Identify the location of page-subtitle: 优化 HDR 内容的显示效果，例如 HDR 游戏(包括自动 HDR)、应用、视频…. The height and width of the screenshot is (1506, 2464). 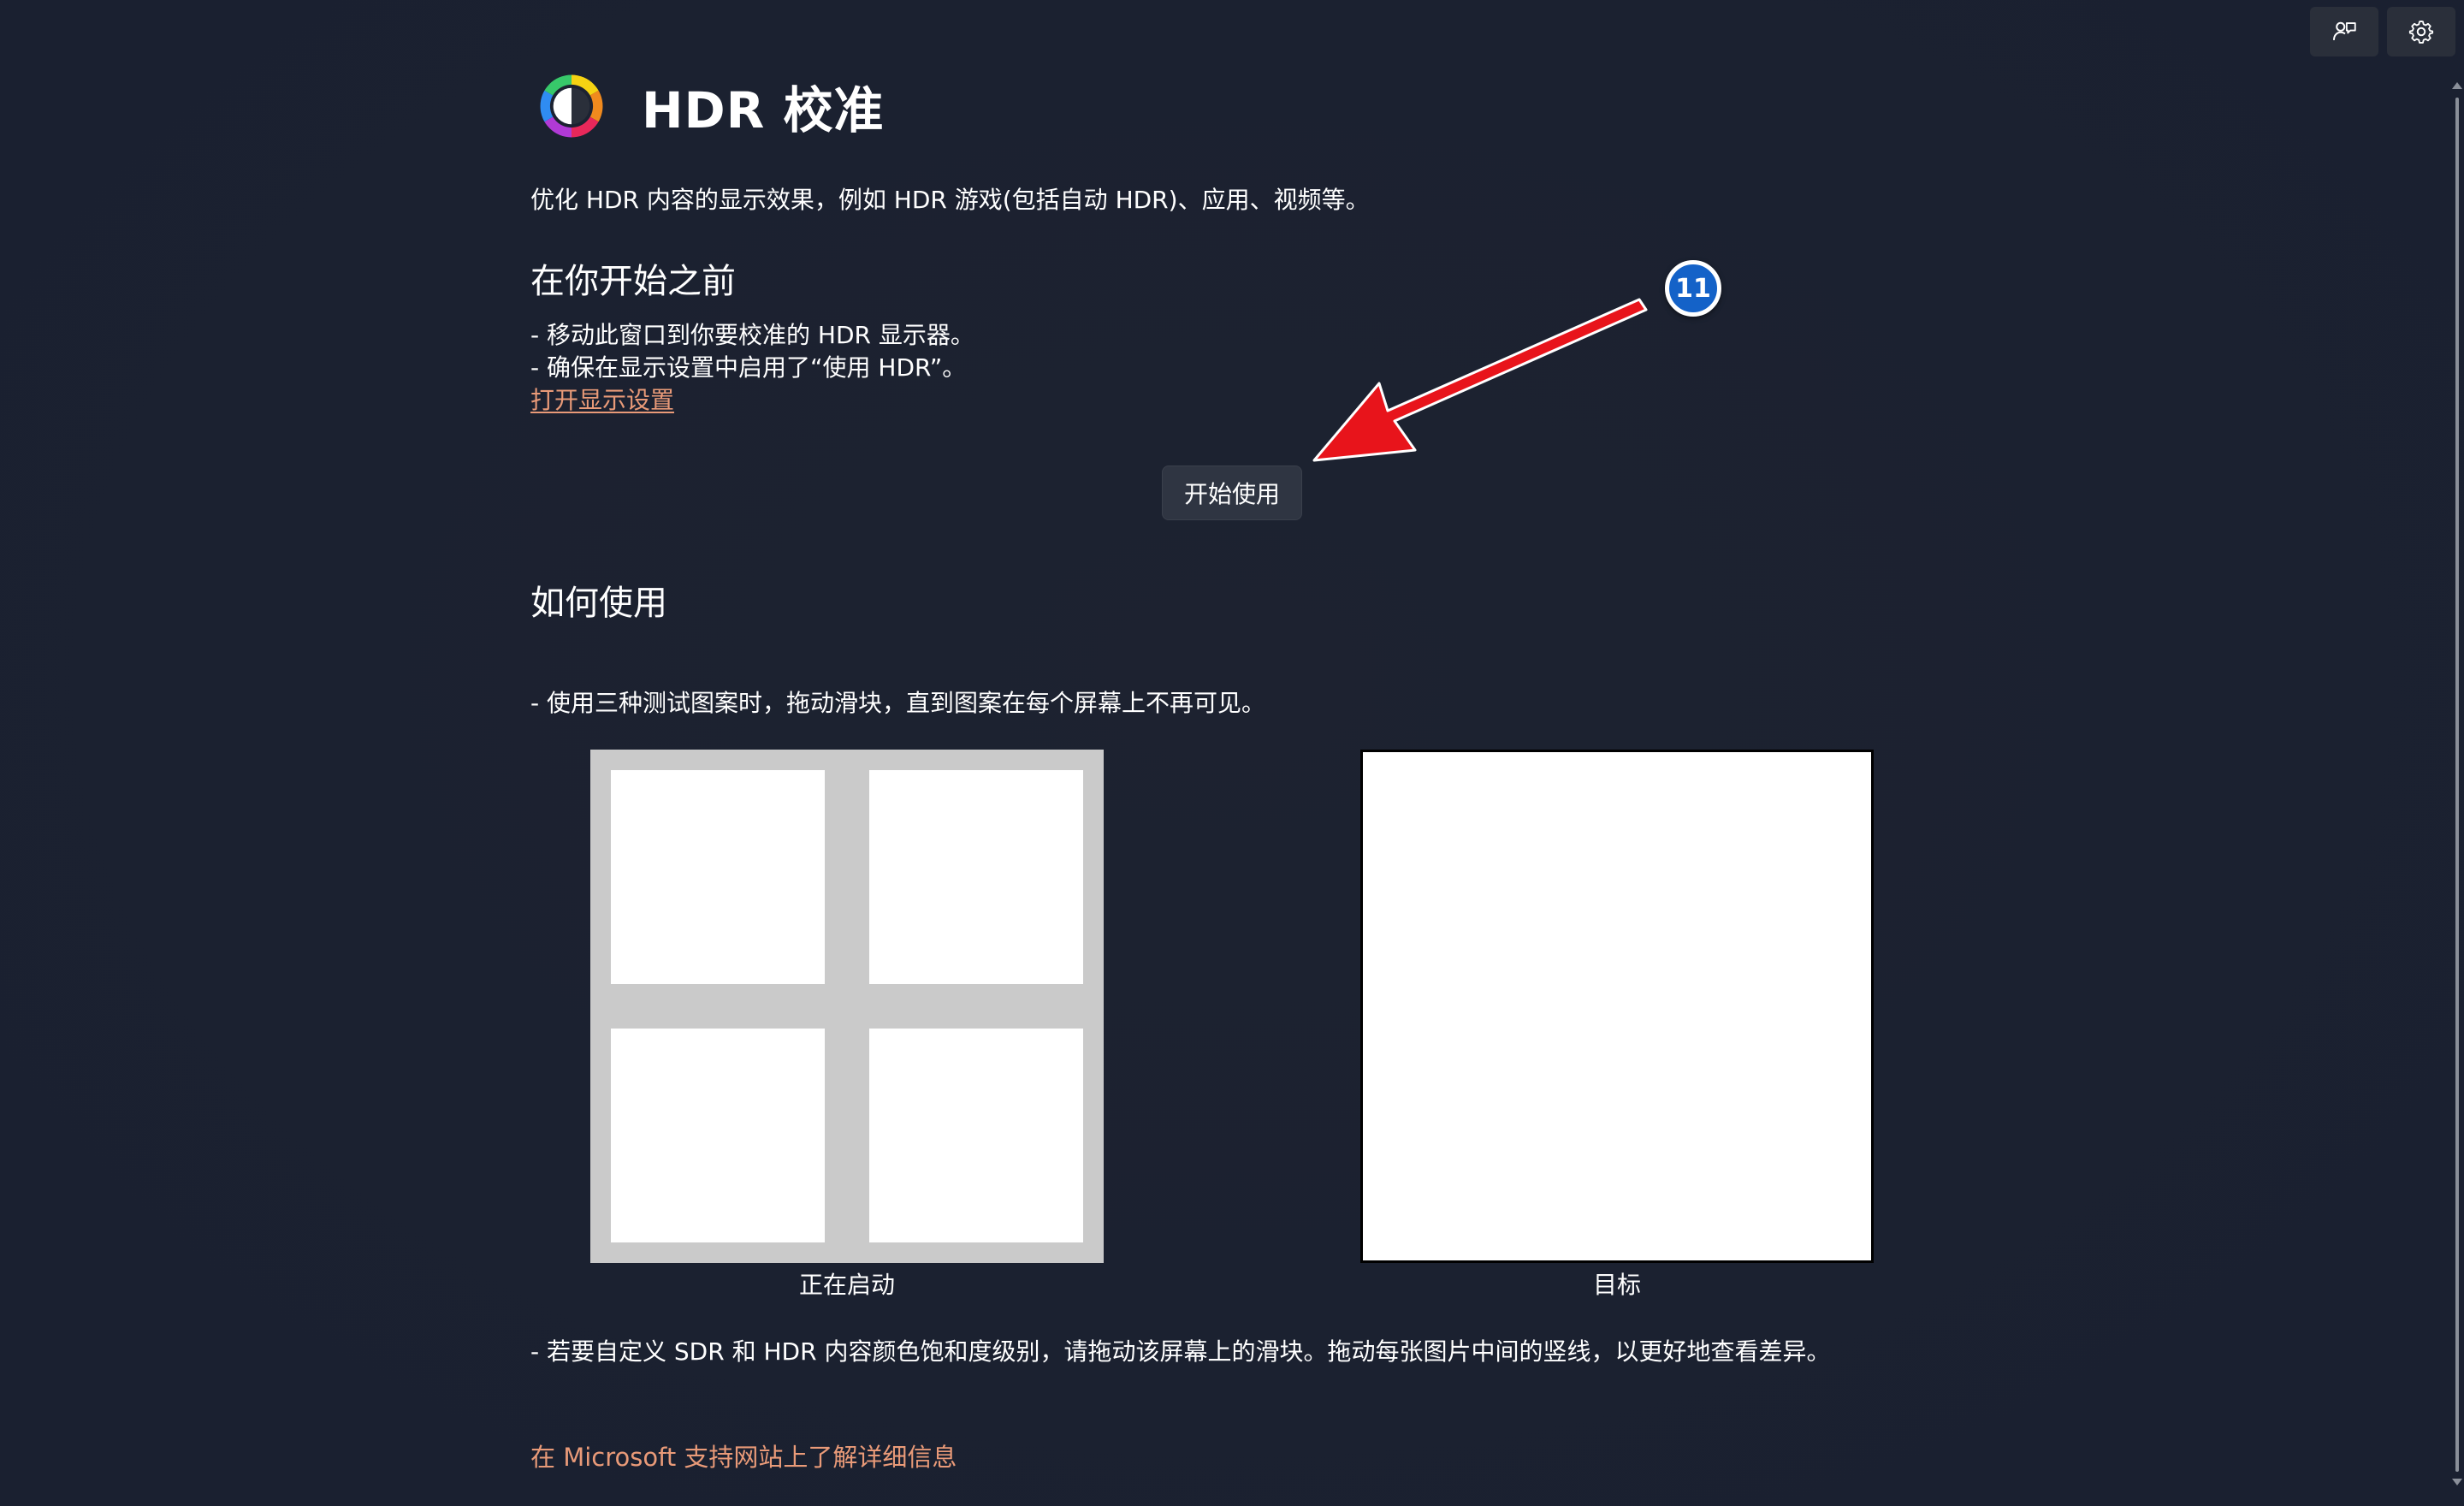
(950, 200).